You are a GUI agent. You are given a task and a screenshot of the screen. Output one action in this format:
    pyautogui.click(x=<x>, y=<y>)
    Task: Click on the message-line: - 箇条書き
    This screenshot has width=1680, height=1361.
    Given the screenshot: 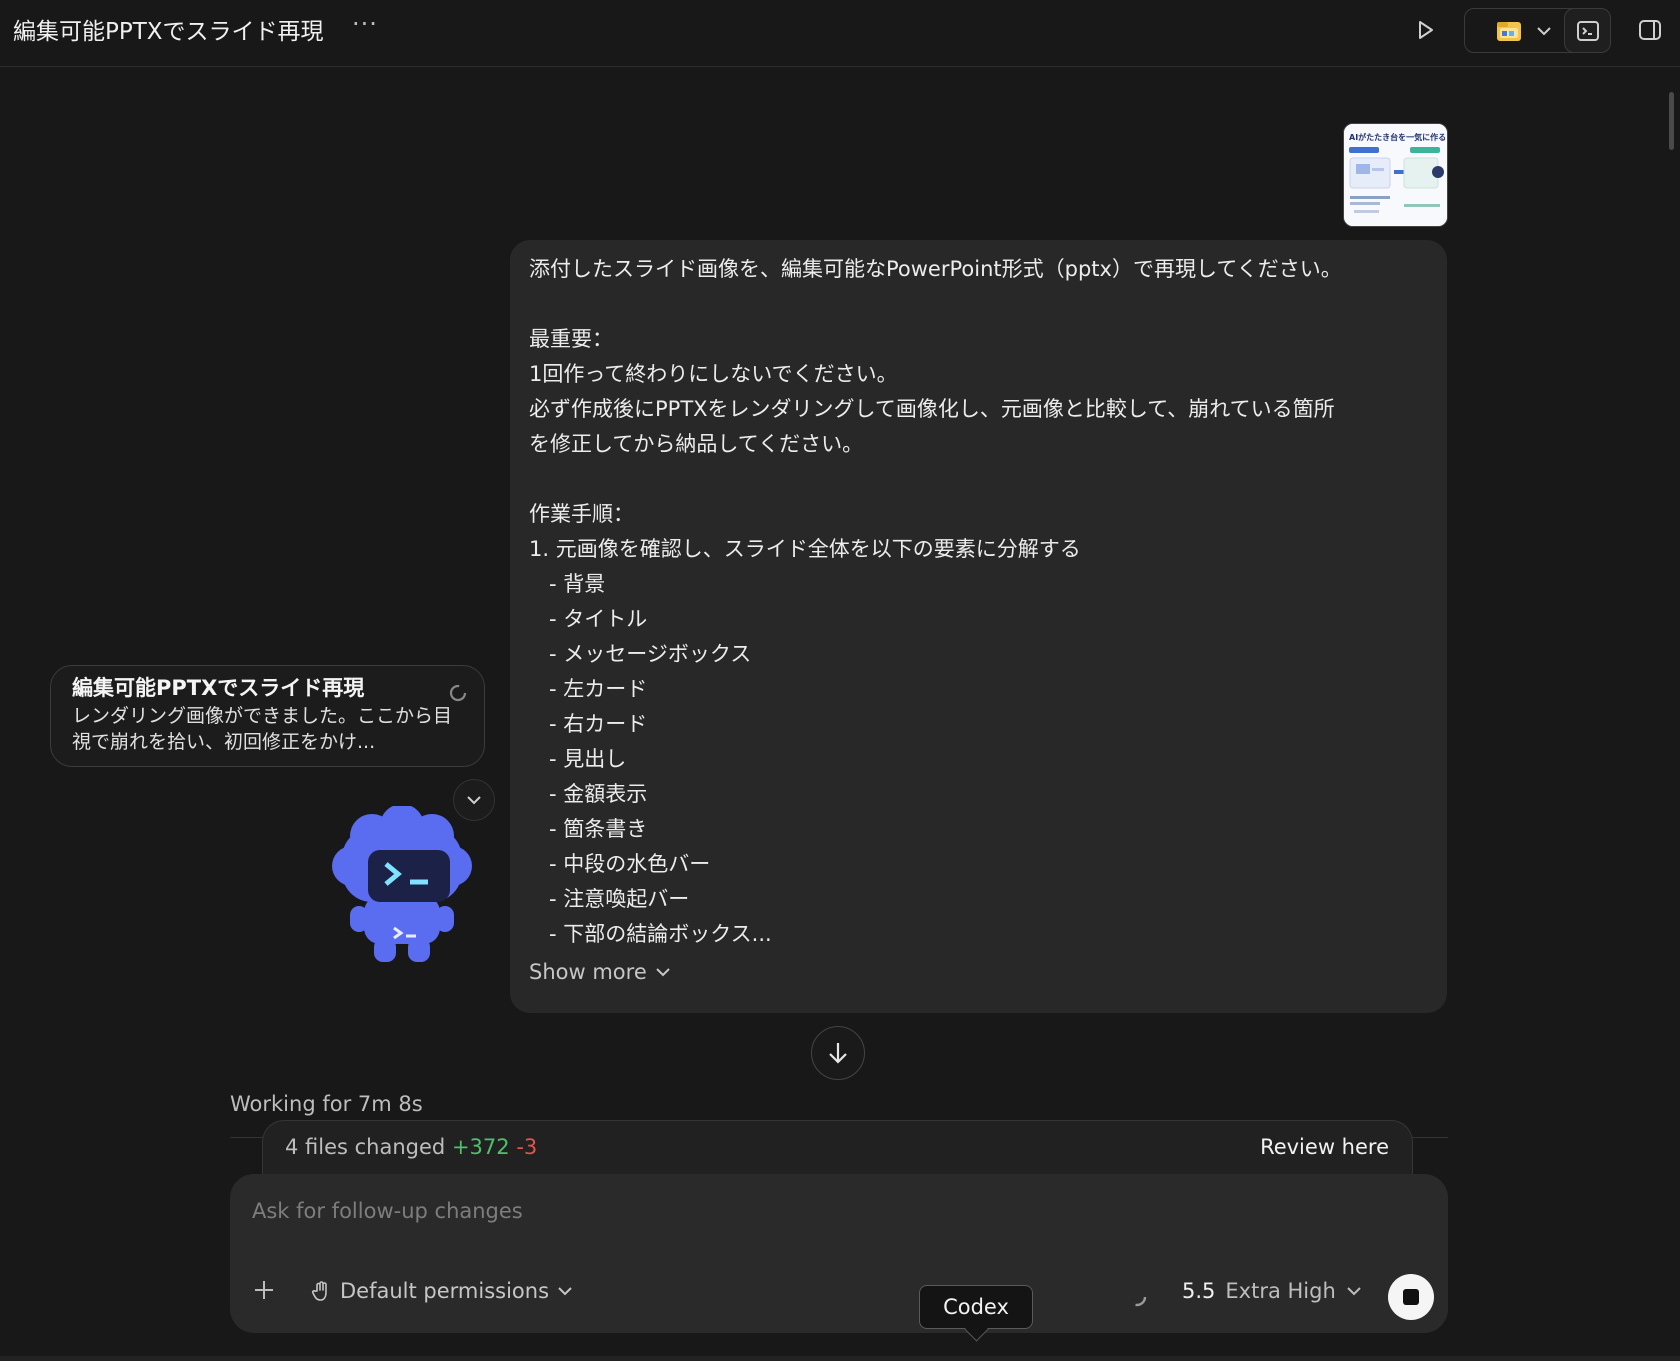 What is the action you would take?
    pyautogui.click(x=588, y=829)
    